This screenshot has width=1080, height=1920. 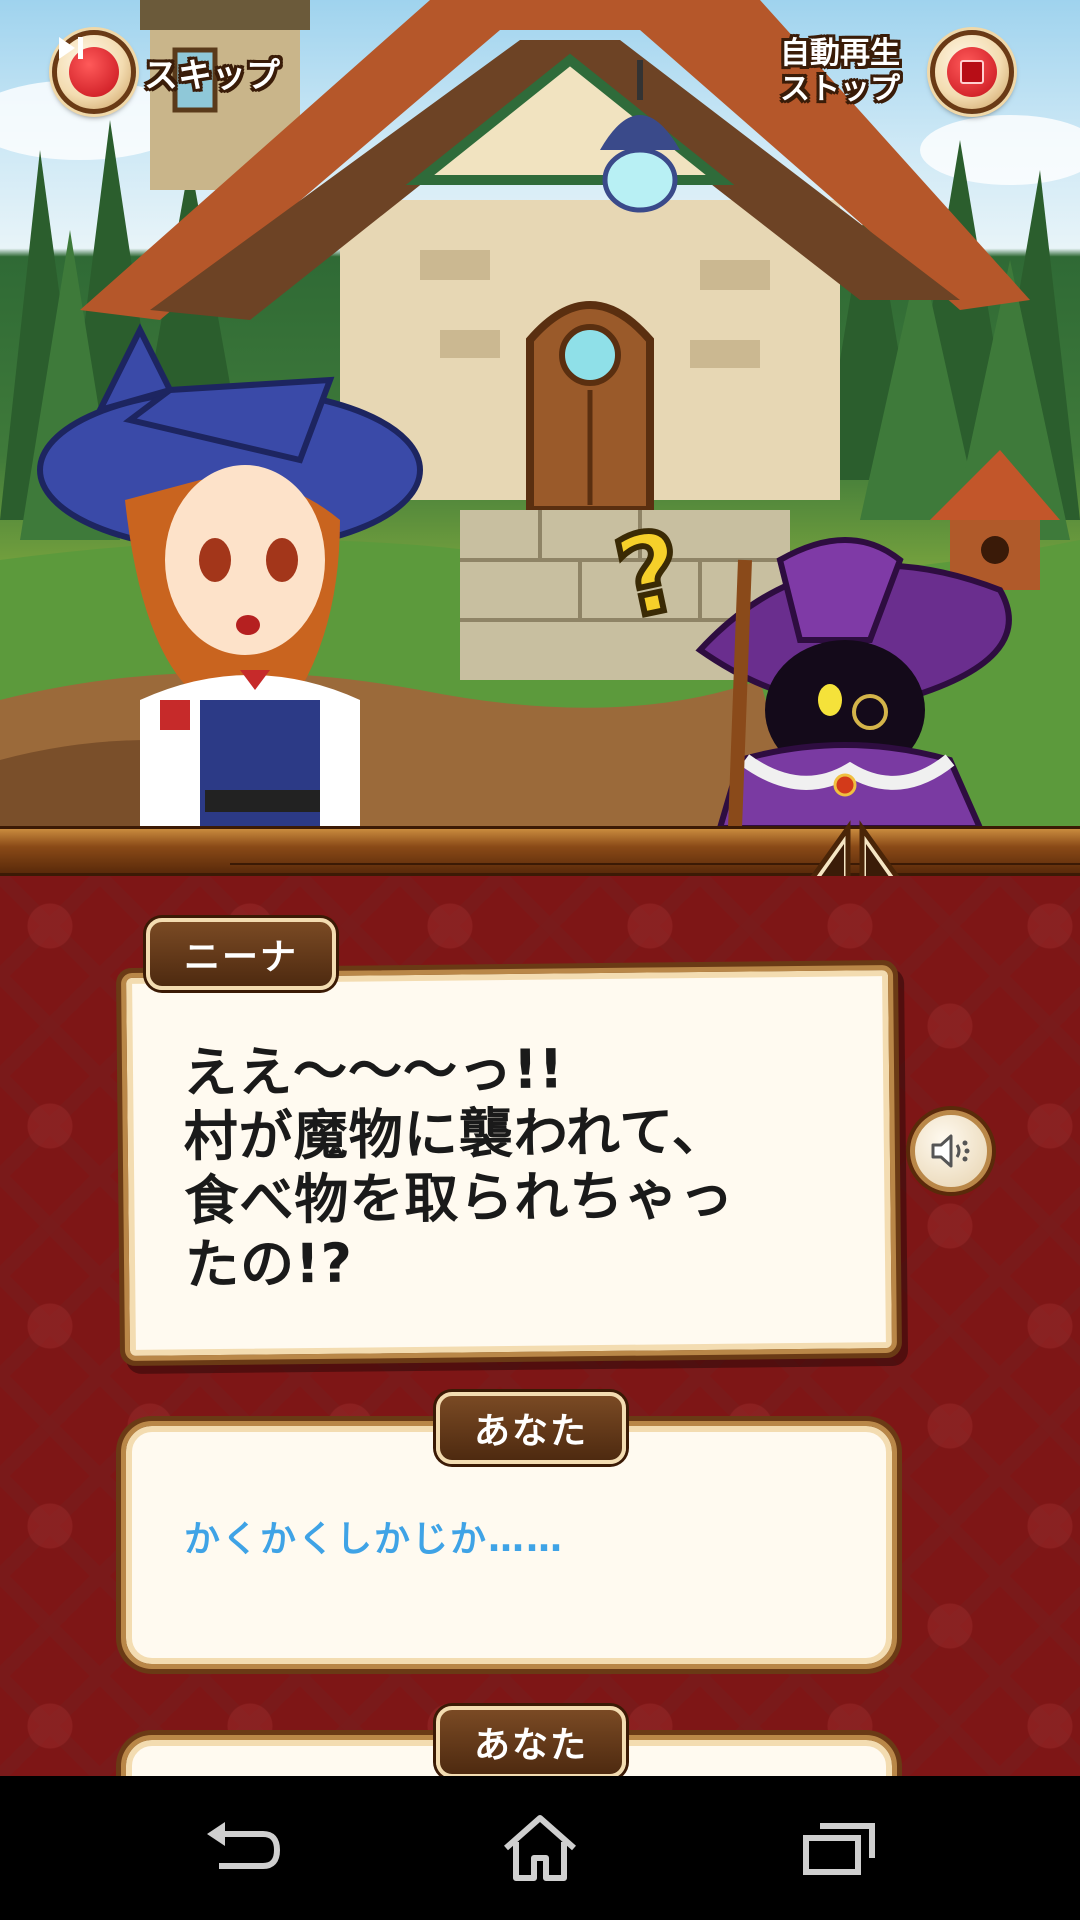 I want to click on home-icon, so click(x=540, y=1848).